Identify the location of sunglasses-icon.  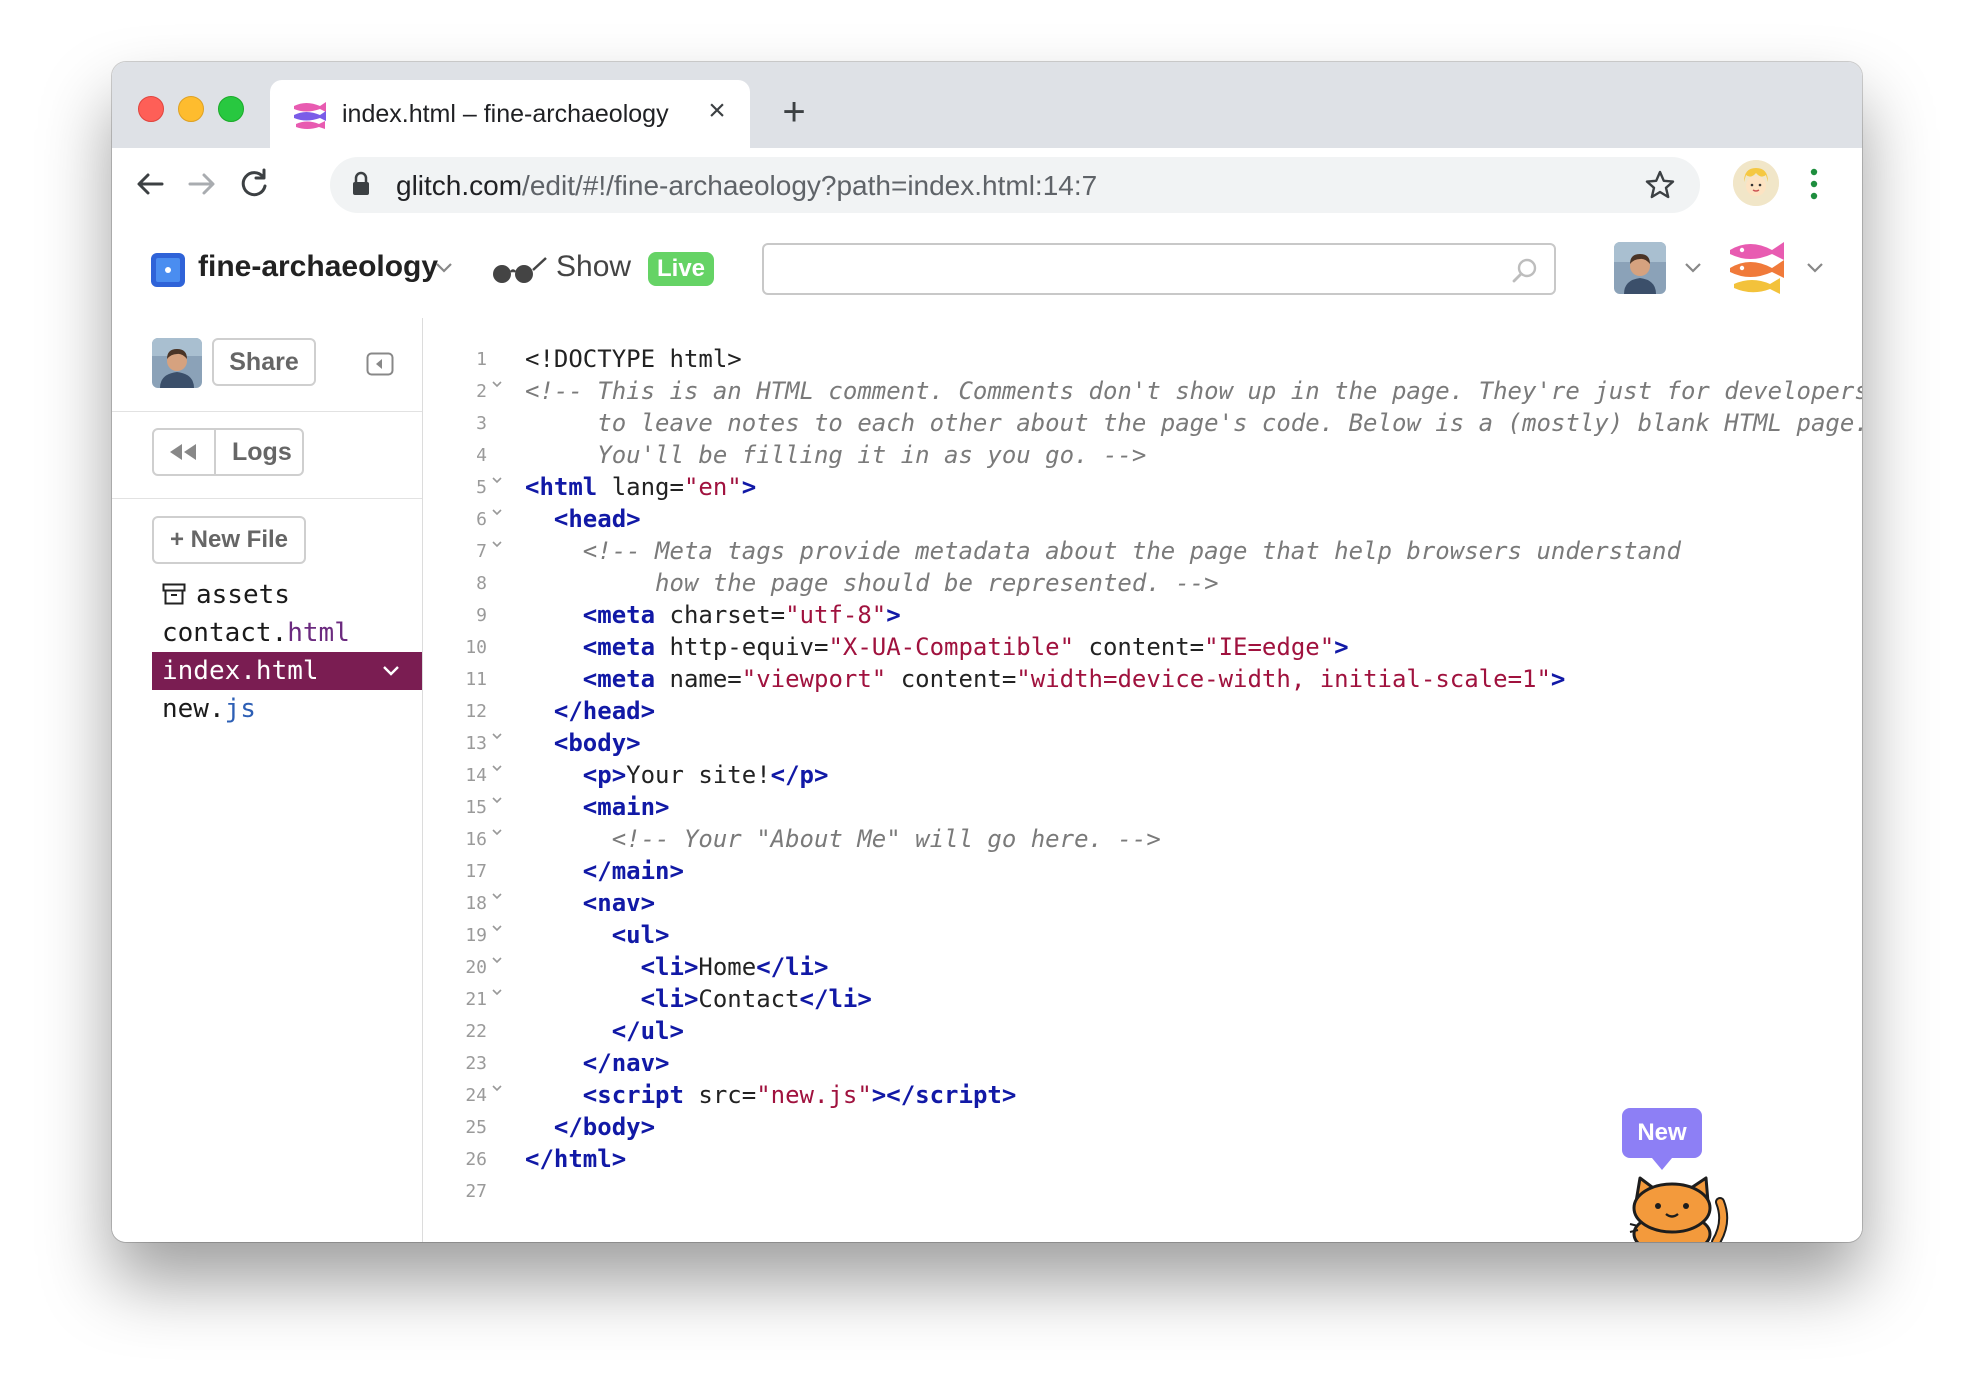
(520, 270).